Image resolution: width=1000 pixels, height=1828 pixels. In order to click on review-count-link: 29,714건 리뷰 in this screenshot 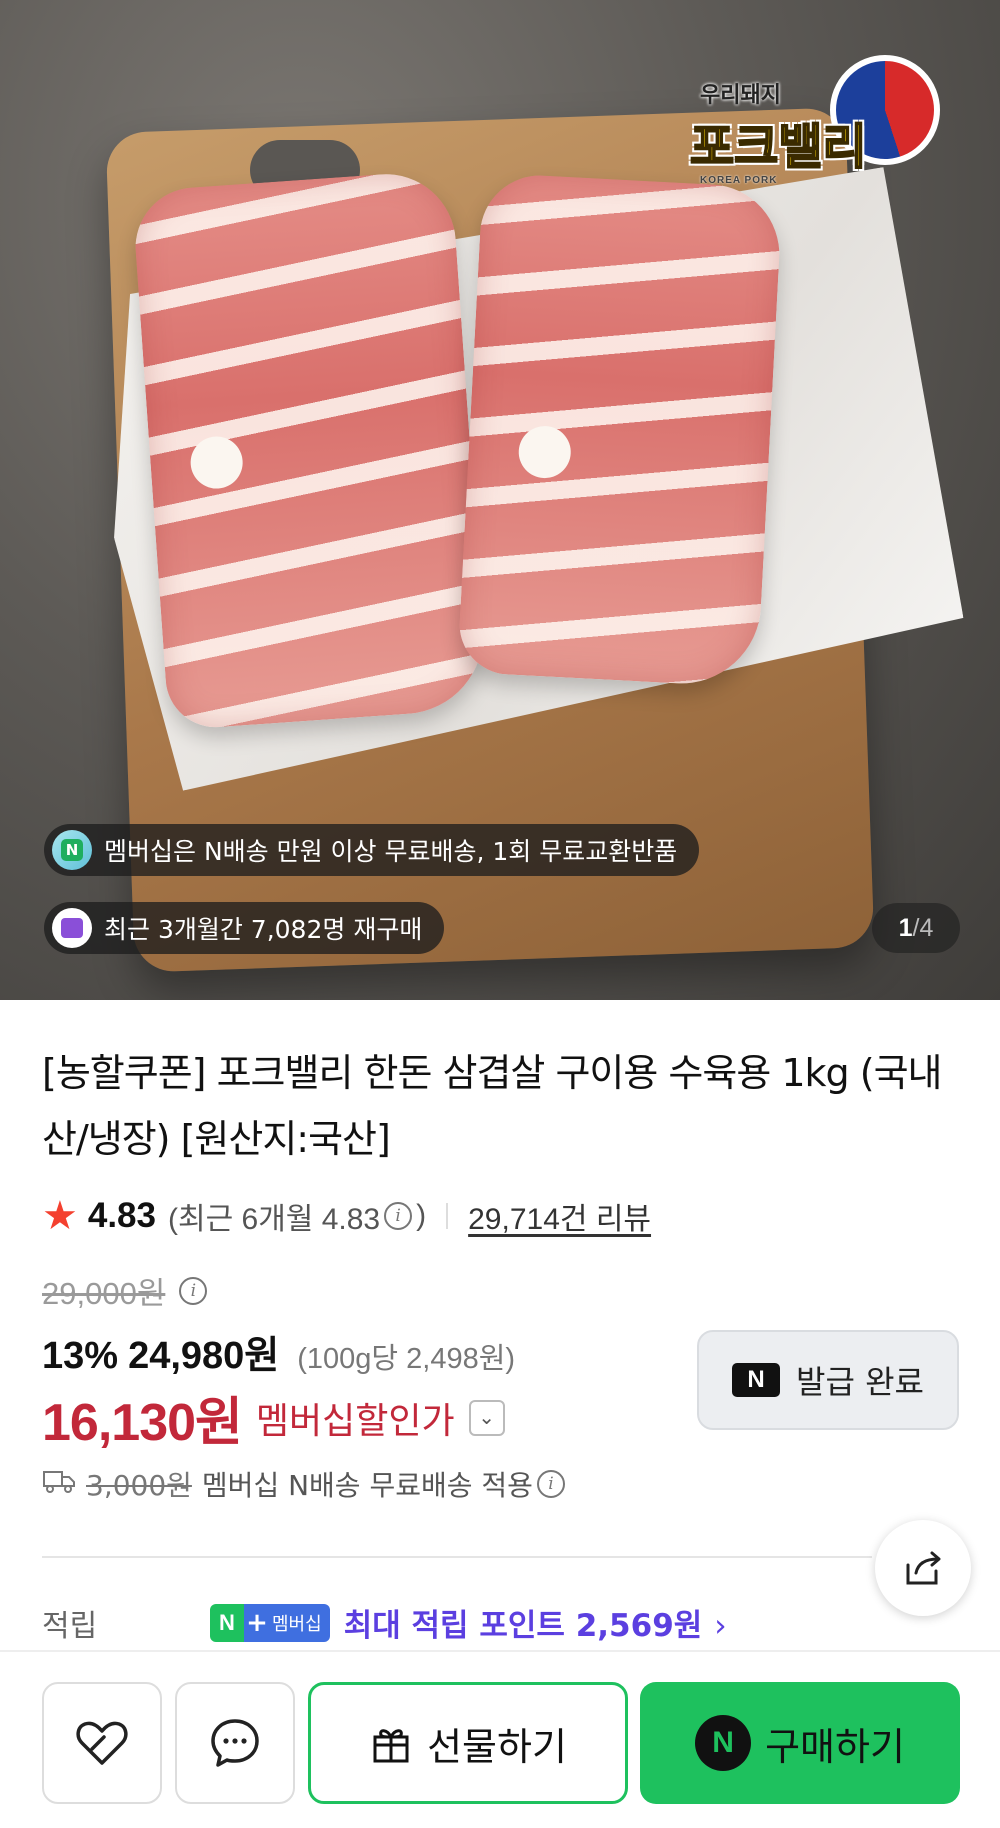, I will do `click(559, 1216)`.